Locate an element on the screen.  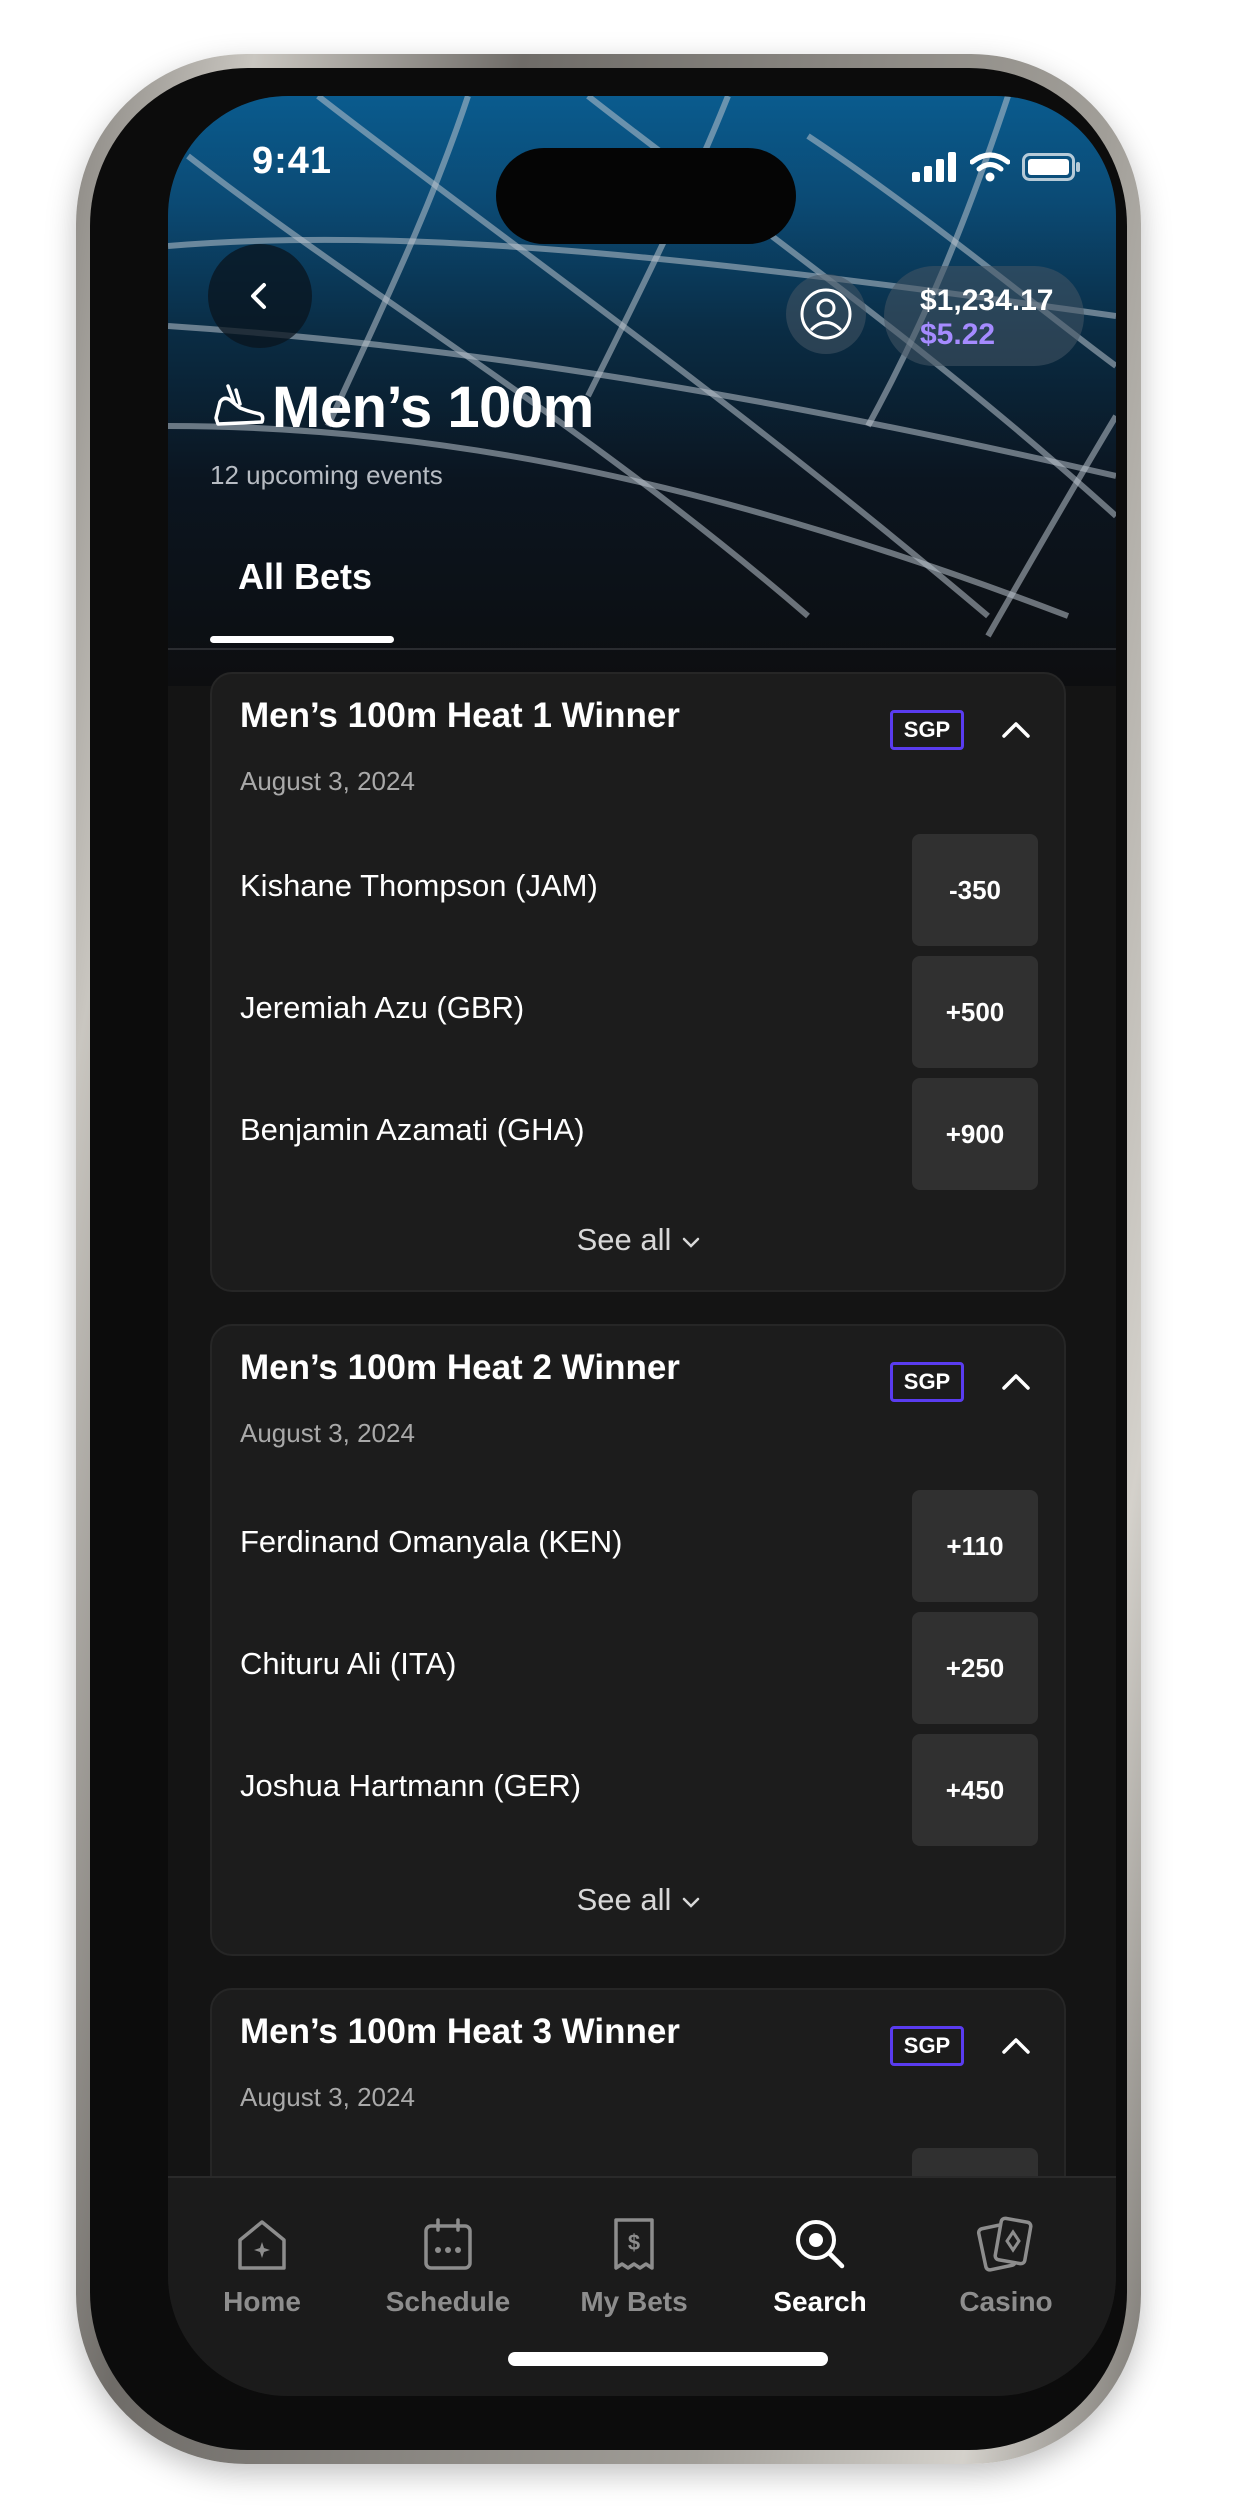
bet-slip-icon: $ is located at coordinates (634, 2244).